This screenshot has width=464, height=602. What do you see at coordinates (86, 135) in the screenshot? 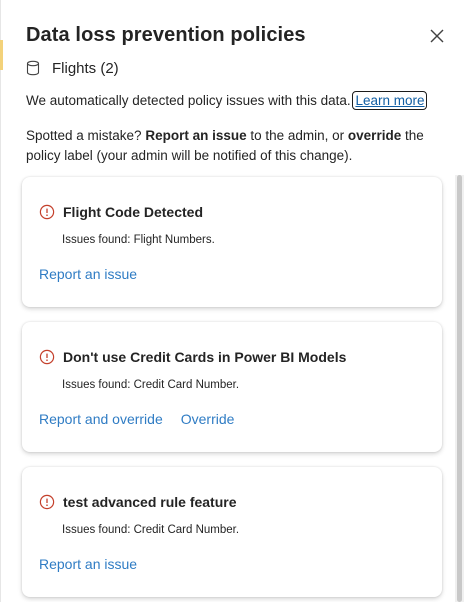
I see `mistake-prefix: Spotted a mistake?` at bounding box center [86, 135].